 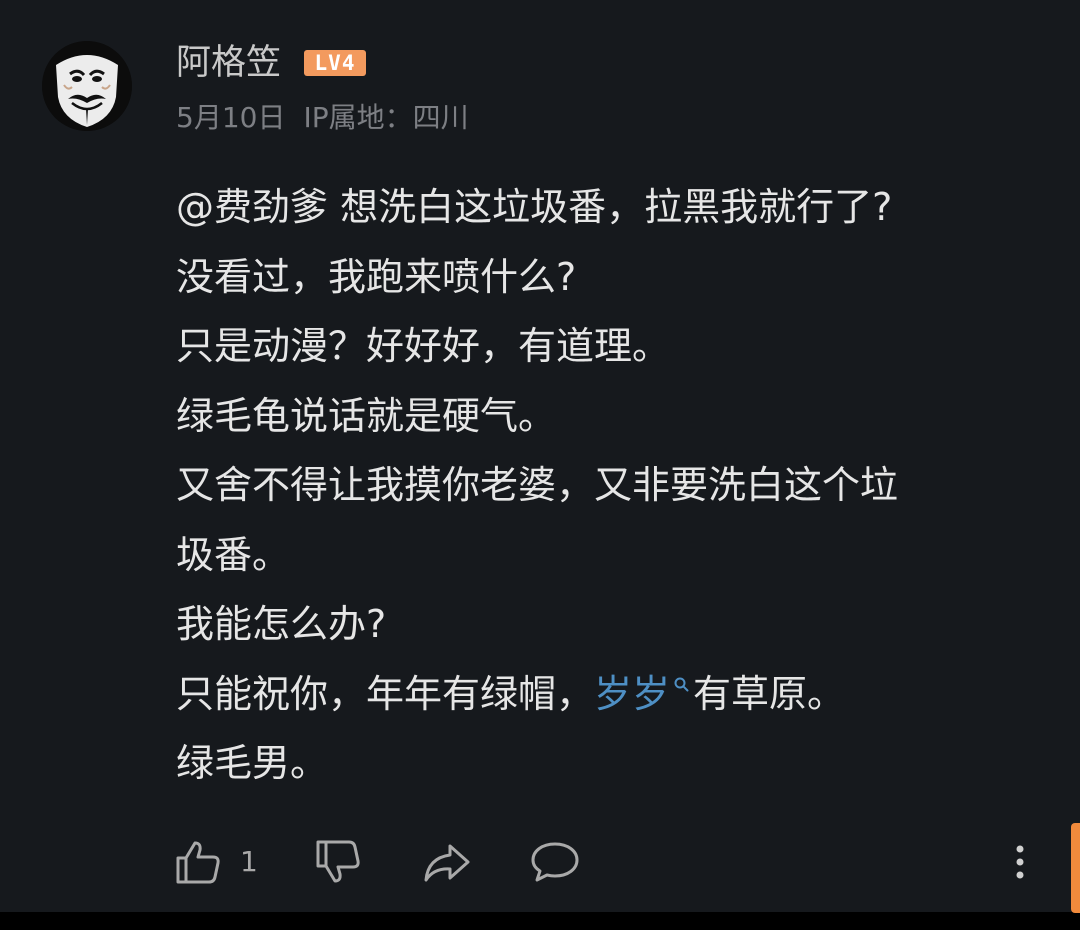 What do you see at coordinates (281, 624) in the screenshot?
I see `comment-line: 我能怎么办?` at bounding box center [281, 624].